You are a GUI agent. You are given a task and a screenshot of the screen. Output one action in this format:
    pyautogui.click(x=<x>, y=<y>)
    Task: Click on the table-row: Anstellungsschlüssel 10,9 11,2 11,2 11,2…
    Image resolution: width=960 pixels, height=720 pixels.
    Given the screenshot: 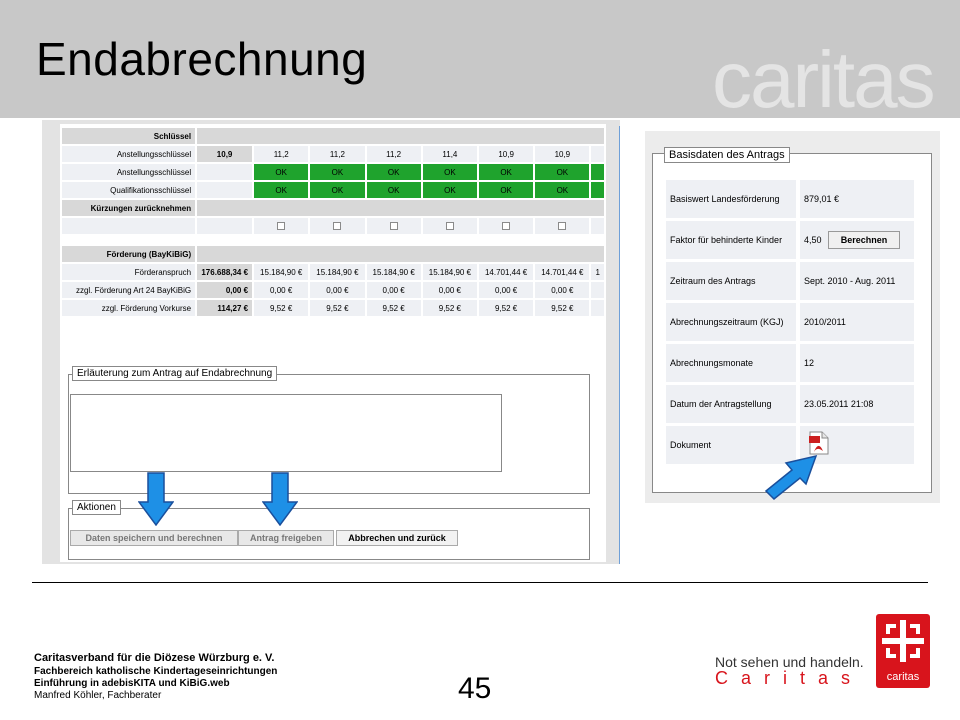 What is the action you would take?
    pyautogui.click(x=333, y=154)
    